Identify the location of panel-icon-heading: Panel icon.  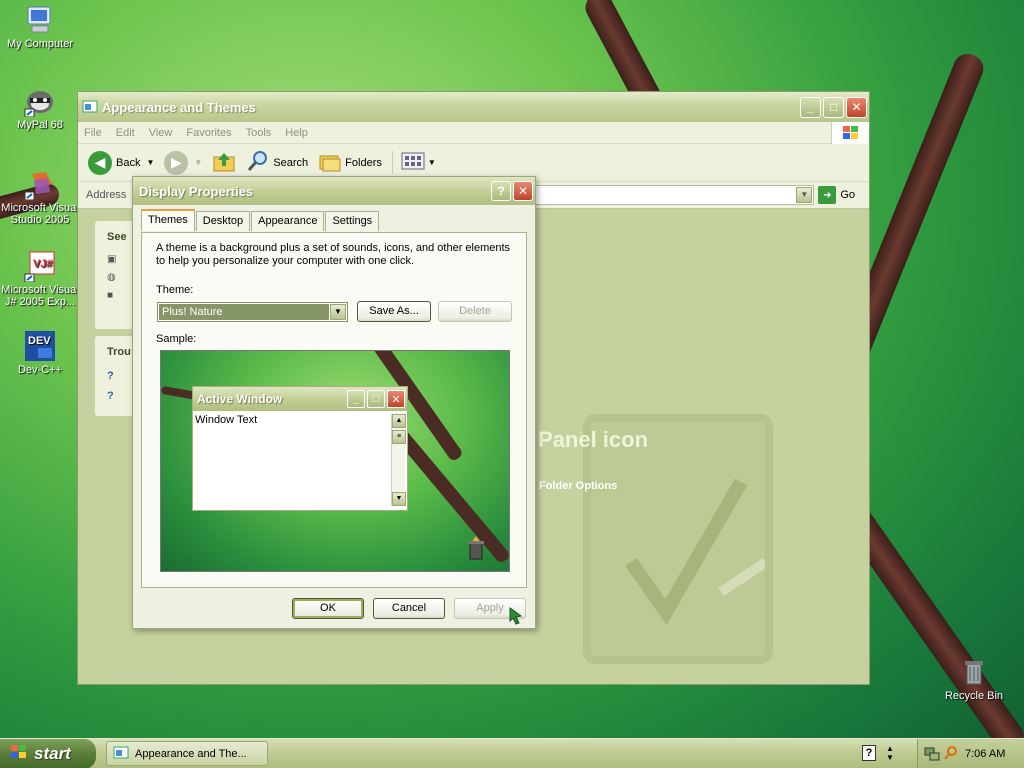
(593, 439).